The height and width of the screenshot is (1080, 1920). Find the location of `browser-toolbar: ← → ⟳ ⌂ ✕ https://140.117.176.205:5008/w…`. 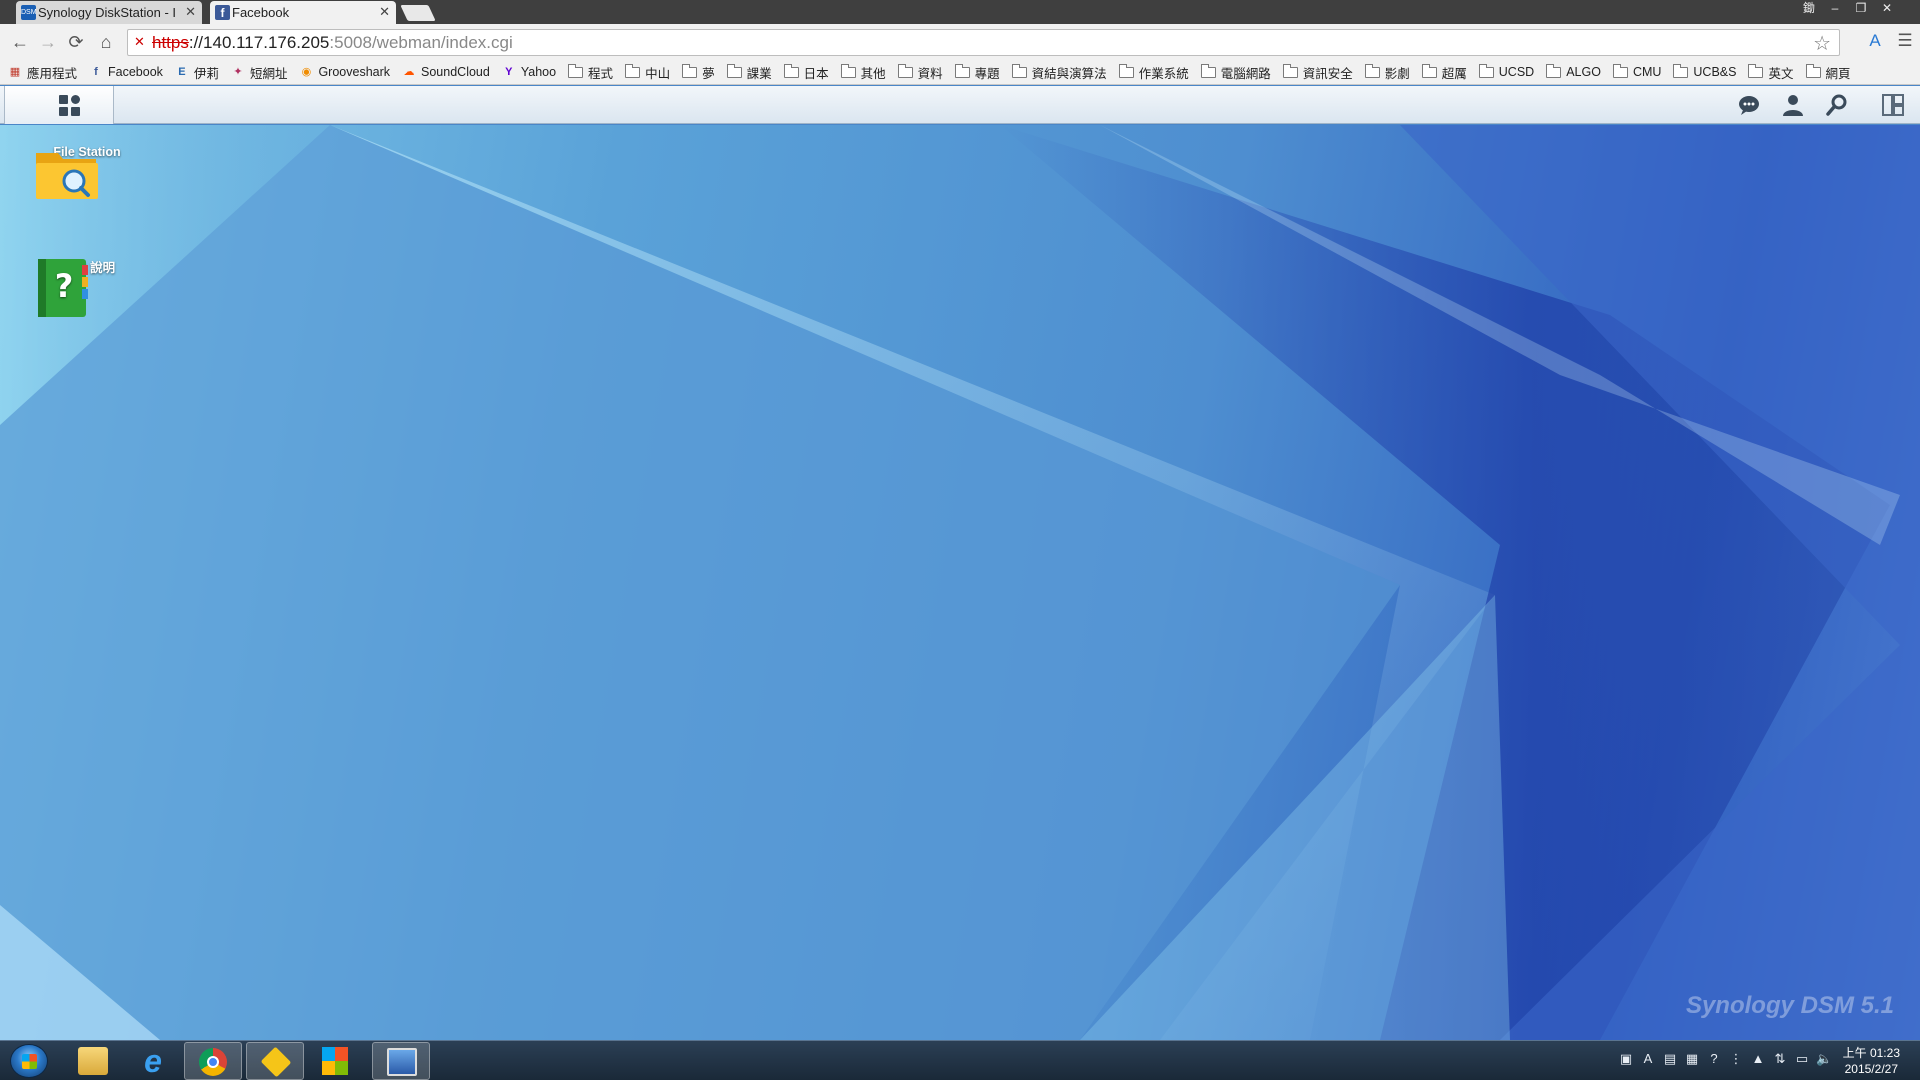

browser-toolbar: ← → ⟳ ⌂ ✕ https://140.117.176.205:5008/w… is located at coordinates (960, 42).